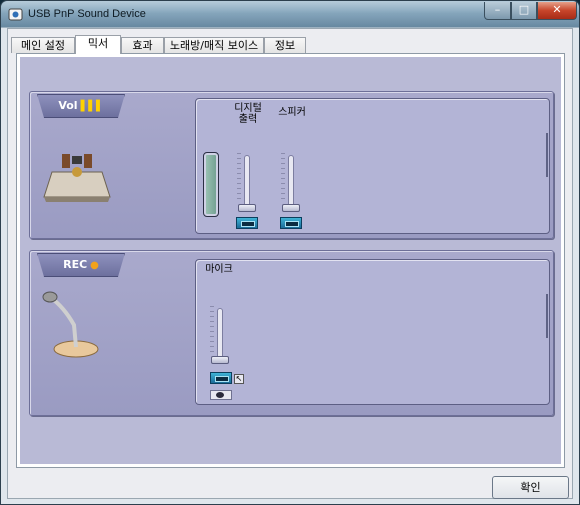  What do you see at coordinates (290, 14) in the screenshot?
I see `title-bar: USB PnP Sound Device – □ ✕` at bounding box center [290, 14].